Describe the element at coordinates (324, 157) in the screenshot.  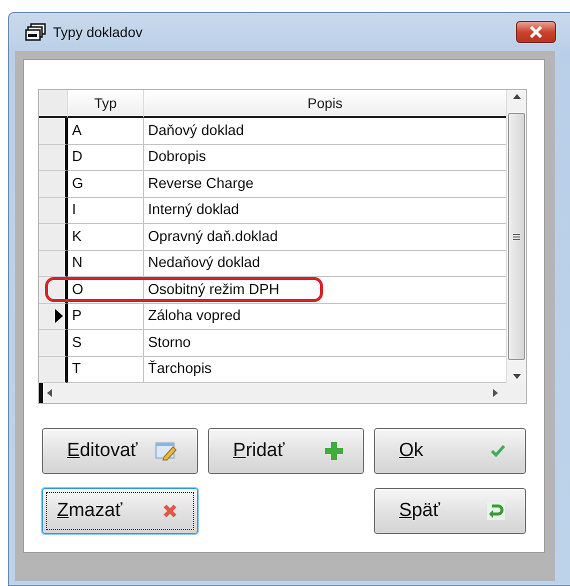
I see `table-cell: Dobropis` at that location.